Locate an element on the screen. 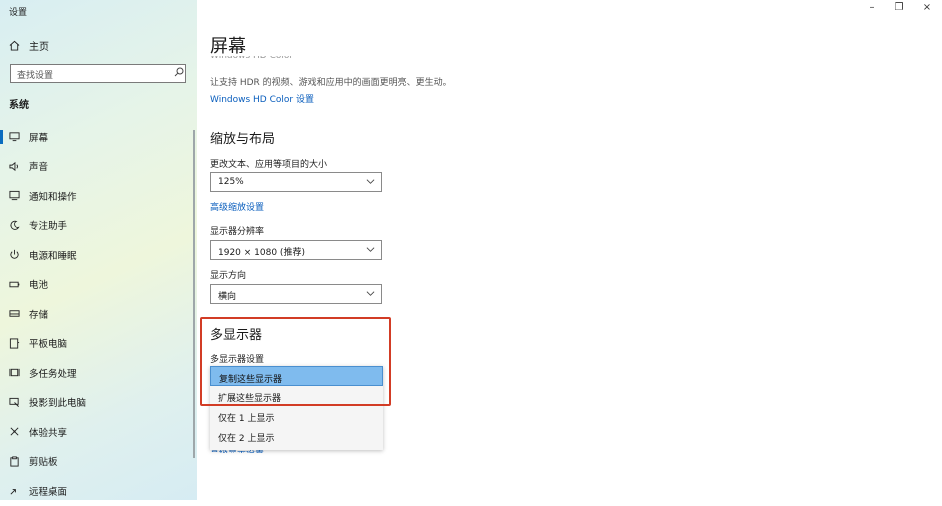 The image size is (942, 506). section-title: 系统 is located at coordinates (19, 105).